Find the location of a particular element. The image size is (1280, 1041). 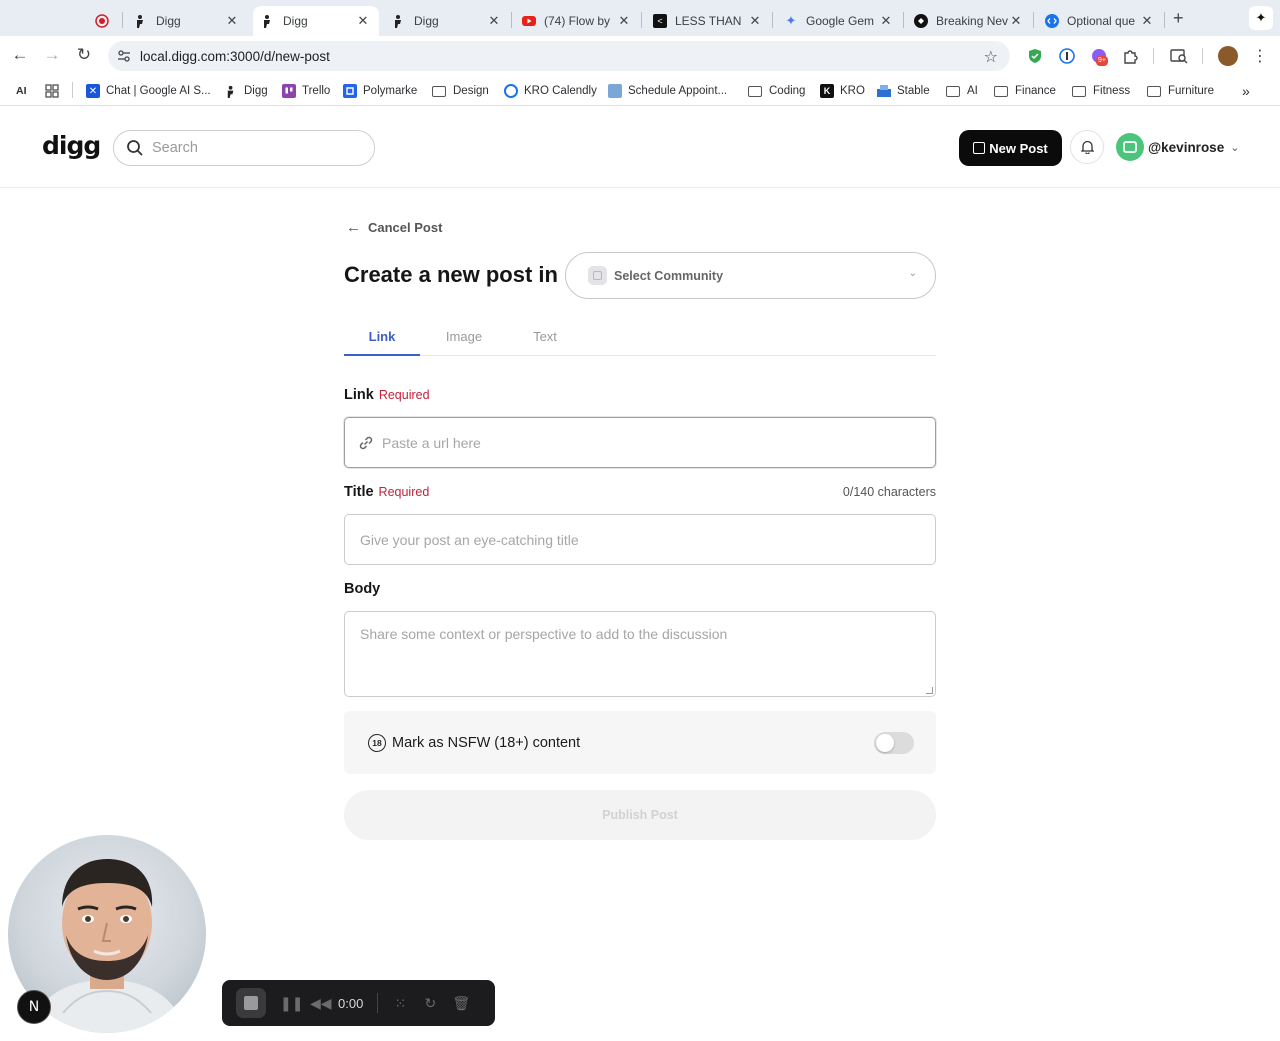

grid-icon: ⁙ is located at coordinates (400, 1003).